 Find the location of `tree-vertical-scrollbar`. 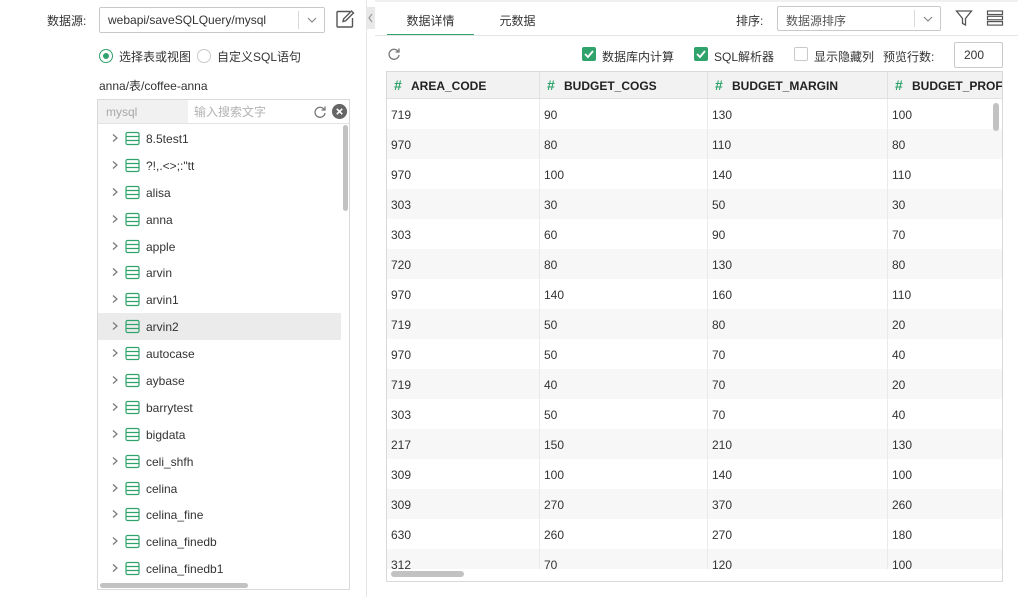

tree-vertical-scrollbar is located at coordinates (345, 352).